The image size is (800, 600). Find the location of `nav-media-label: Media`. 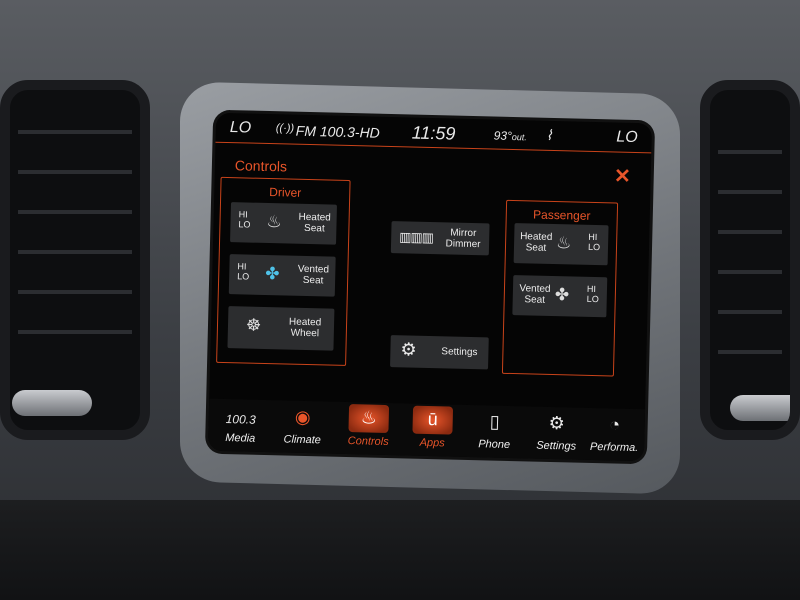

nav-media-label: Media is located at coordinates (240, 438).